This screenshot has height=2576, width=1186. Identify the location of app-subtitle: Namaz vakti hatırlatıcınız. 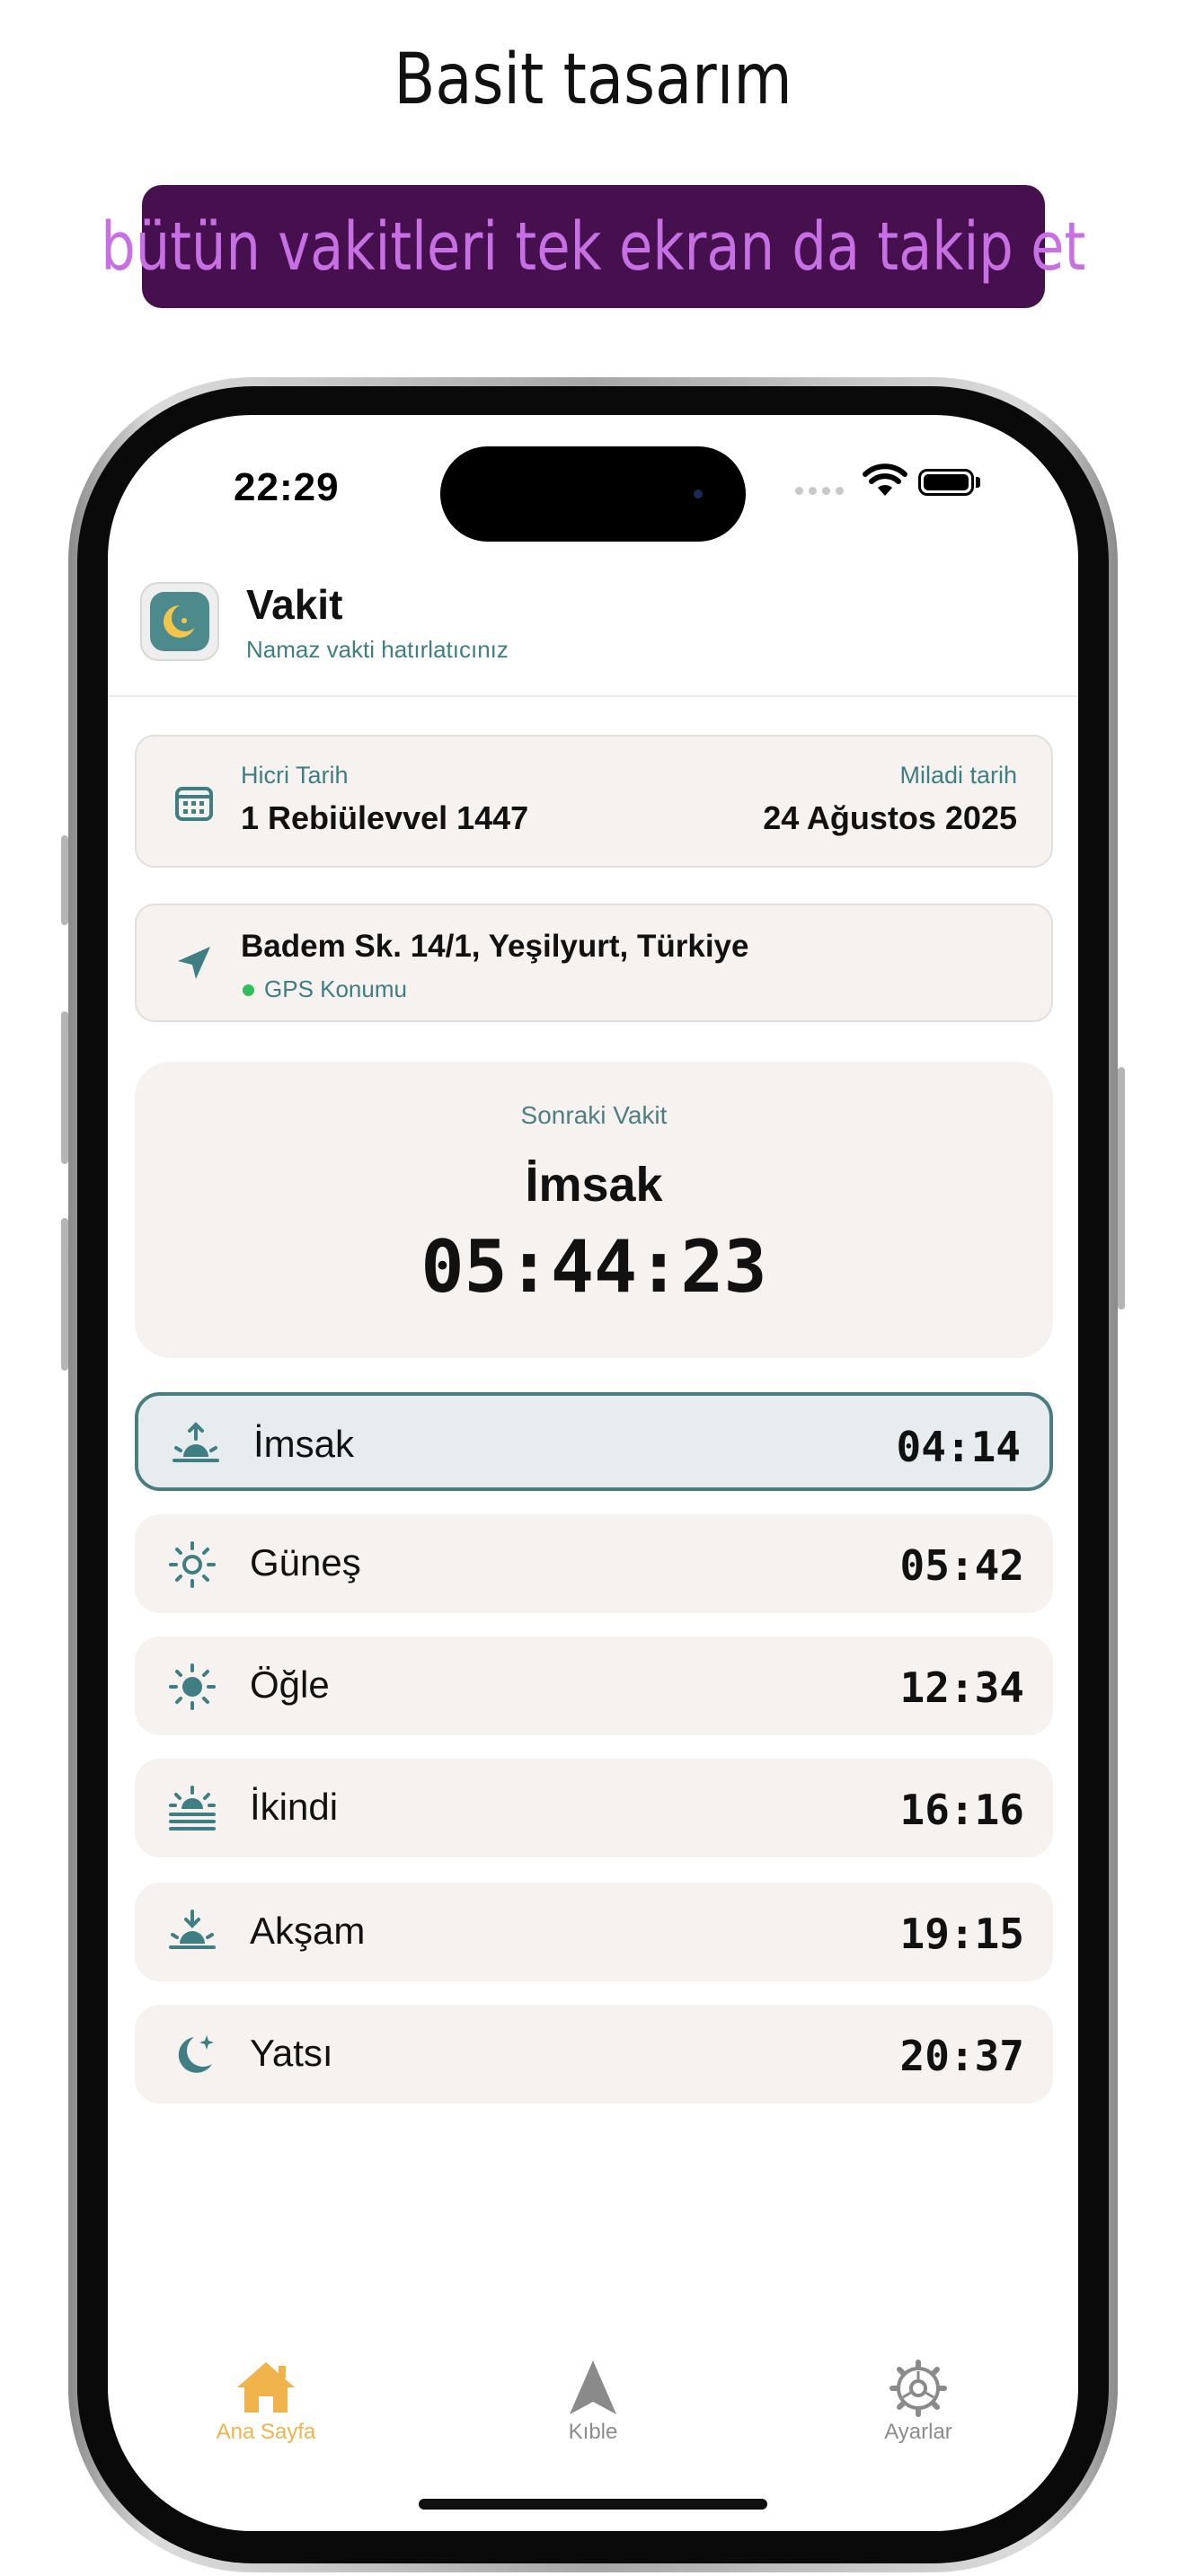
(377, 649).